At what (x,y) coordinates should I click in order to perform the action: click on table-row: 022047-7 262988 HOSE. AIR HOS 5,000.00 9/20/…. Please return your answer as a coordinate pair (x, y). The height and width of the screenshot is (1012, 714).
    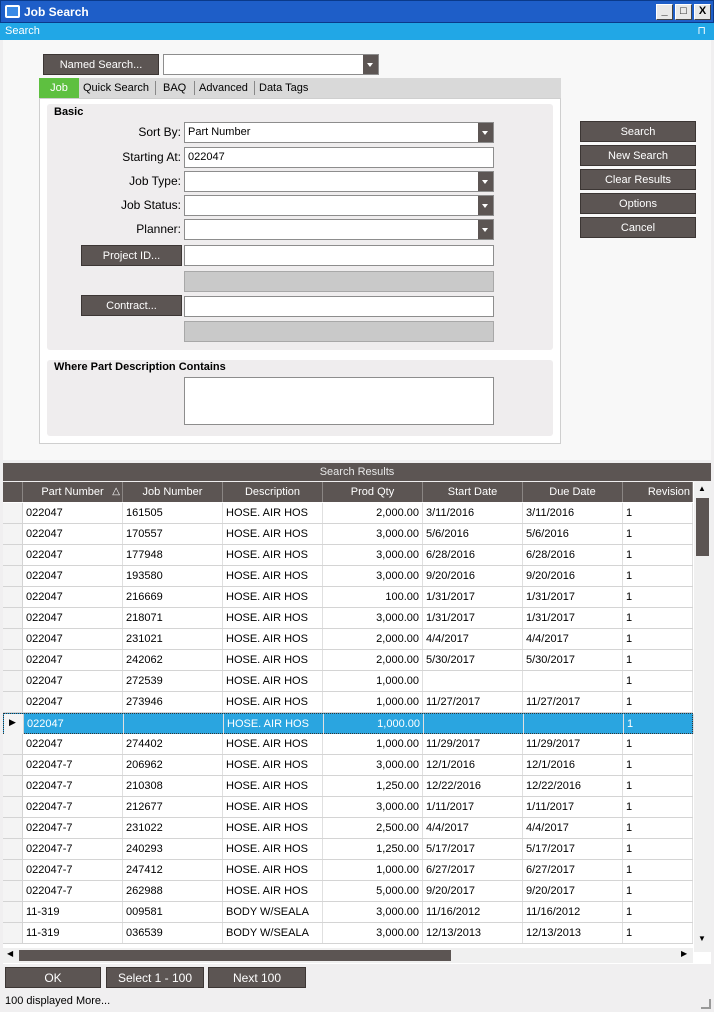
    Looking at the image, I should click on (348, 891).